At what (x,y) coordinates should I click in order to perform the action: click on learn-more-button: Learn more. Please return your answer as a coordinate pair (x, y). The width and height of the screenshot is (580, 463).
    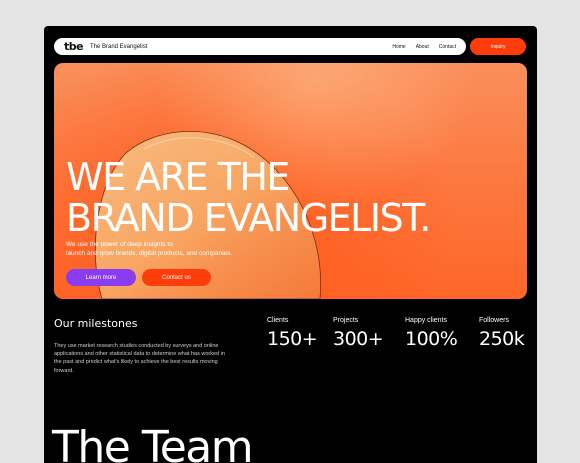
    Looking at the image, I should click on (101, 277).